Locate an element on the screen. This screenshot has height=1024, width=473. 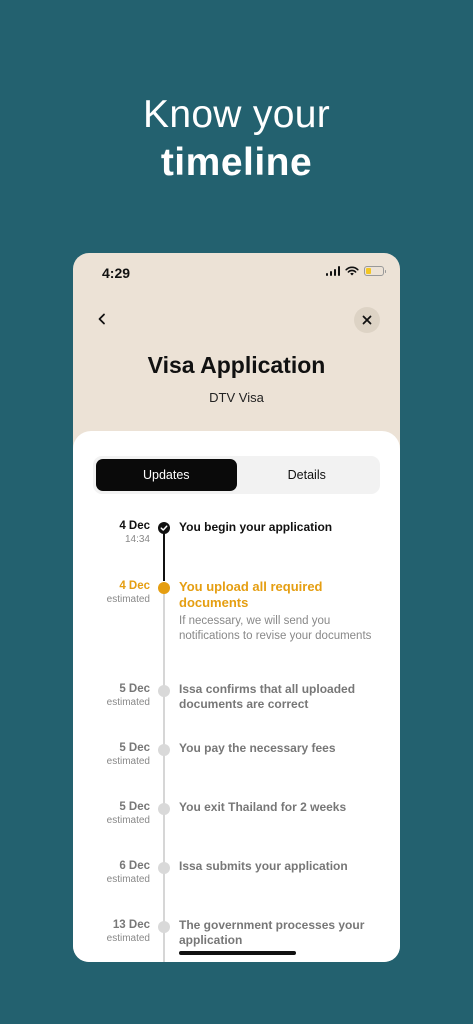
headline: Know your timeline is located at coordinates (236, 140).